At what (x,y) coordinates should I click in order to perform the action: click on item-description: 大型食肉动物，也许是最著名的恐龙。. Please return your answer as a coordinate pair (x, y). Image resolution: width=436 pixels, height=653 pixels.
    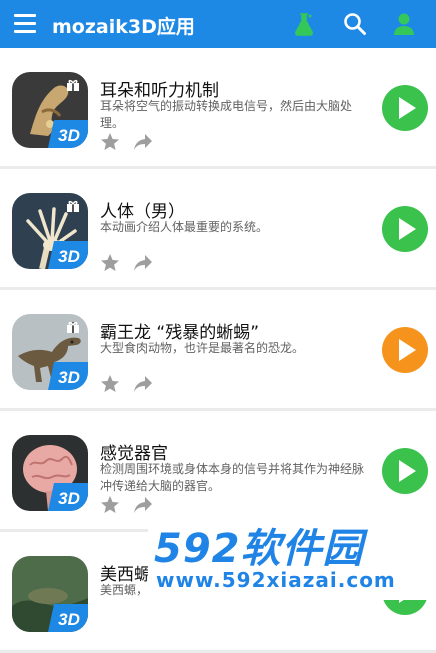
    Looking at the image, I should click on (202, 348).